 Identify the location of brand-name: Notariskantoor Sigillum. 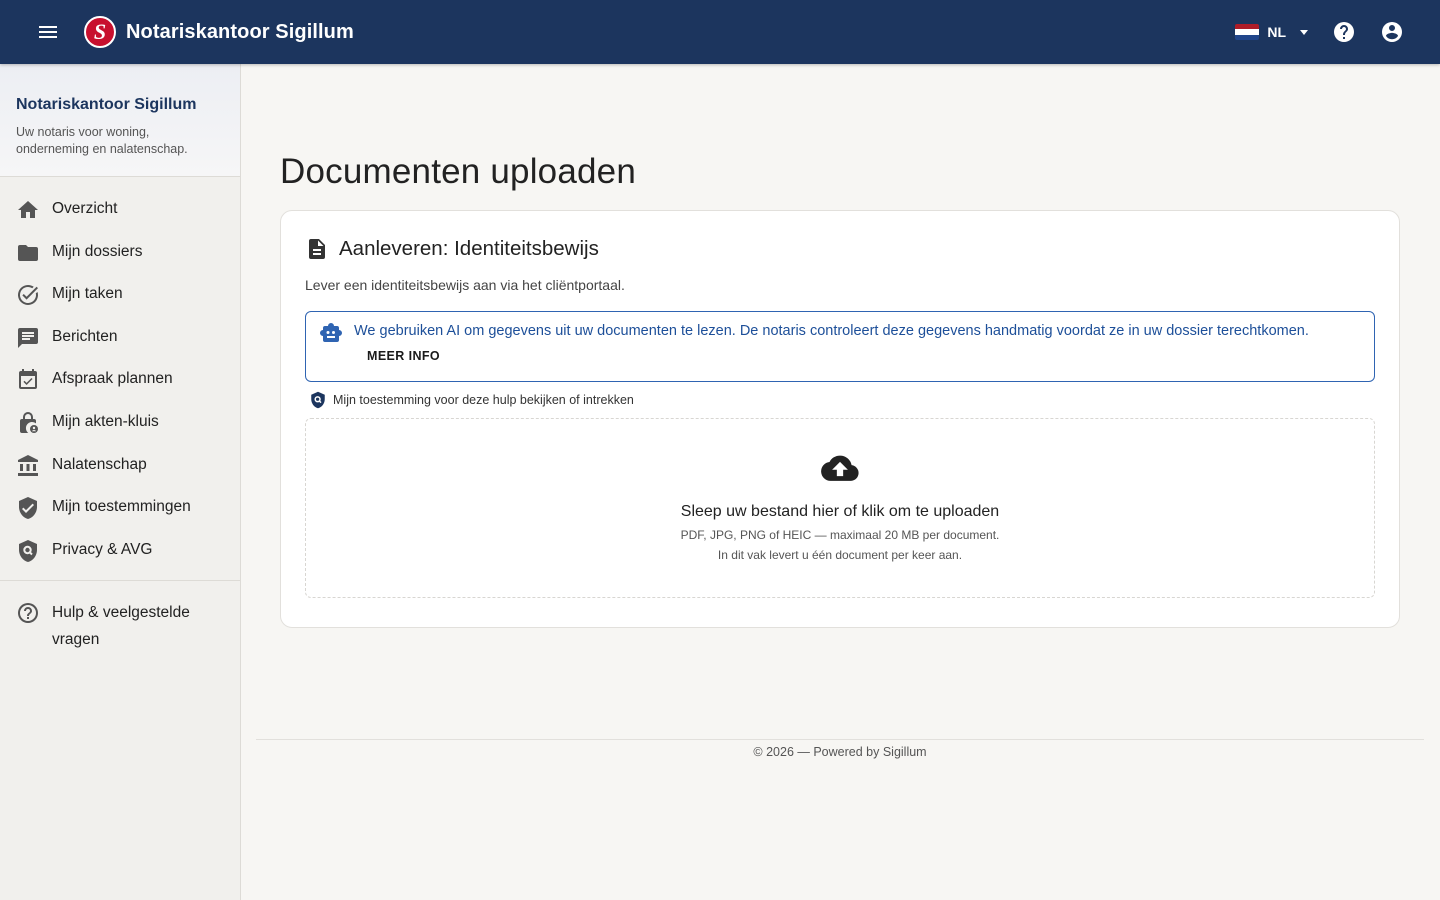
(240, 31).